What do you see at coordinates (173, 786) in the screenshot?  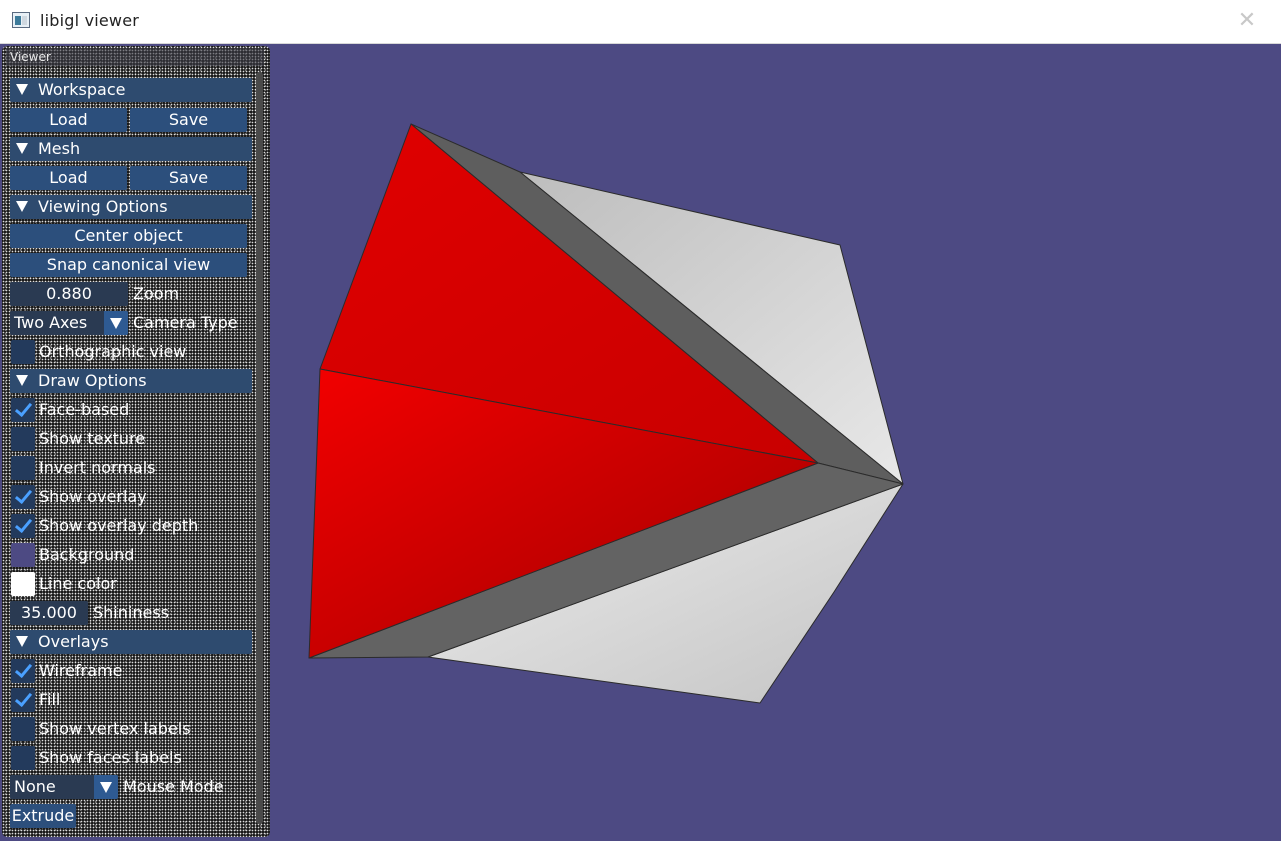 I see `mouse-mode-label: Mouse Mode` at bounding box center [173, 786].